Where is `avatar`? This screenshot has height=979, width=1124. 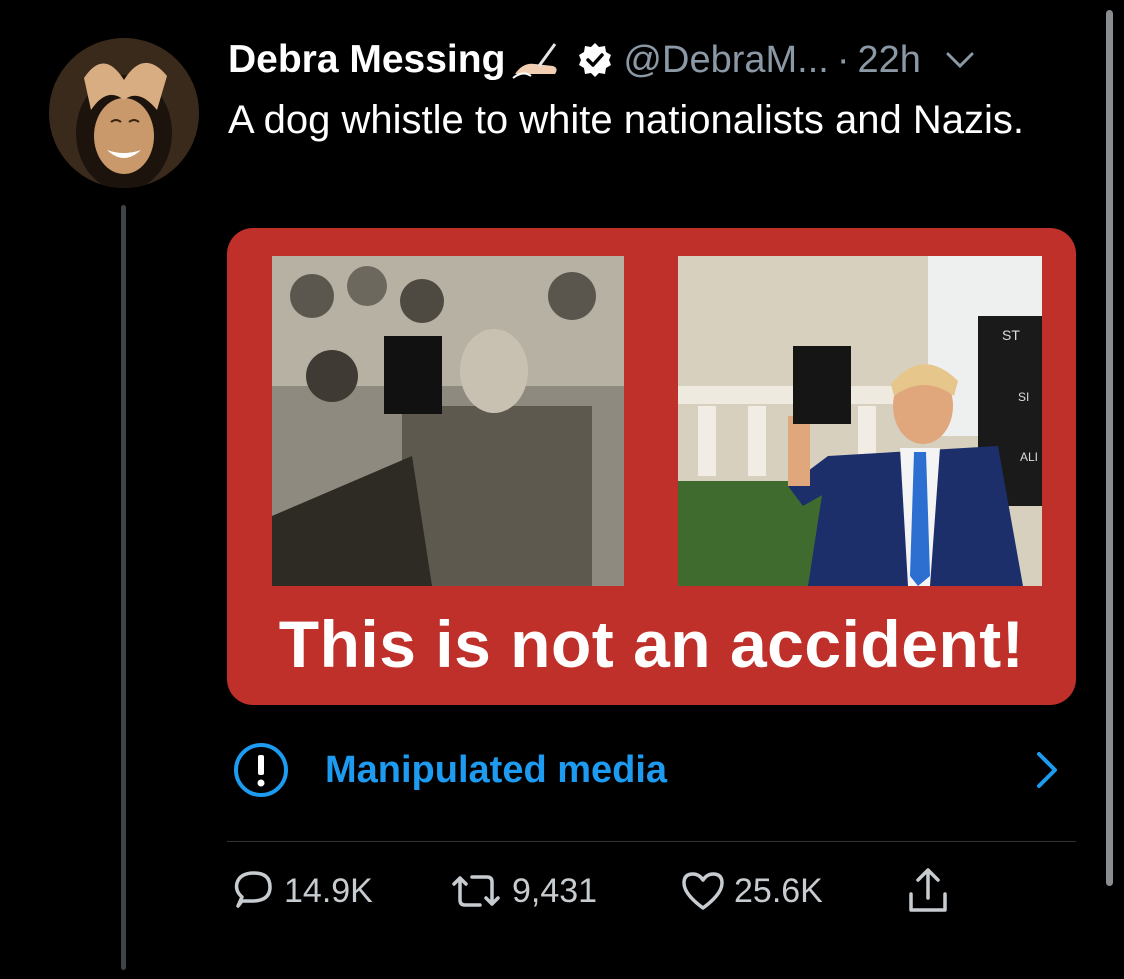
avatar is located at coordinates (124, 113).